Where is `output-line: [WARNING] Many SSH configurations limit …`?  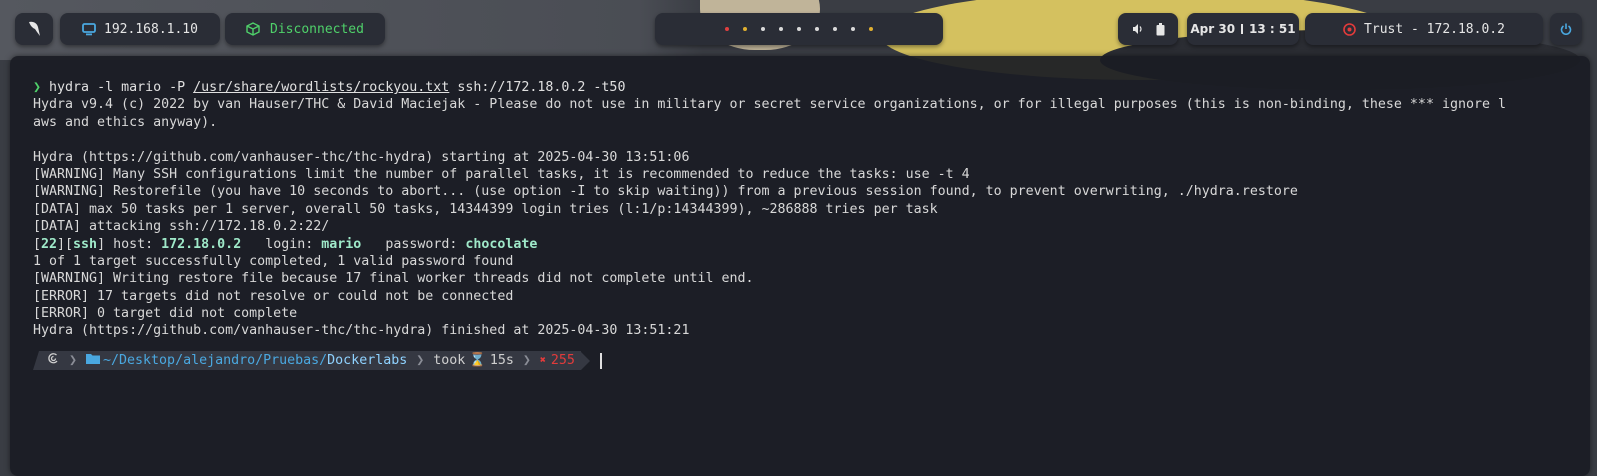
output-line: [WARNING] Many SSH configurations limit … is located at coordinates (501, 174).